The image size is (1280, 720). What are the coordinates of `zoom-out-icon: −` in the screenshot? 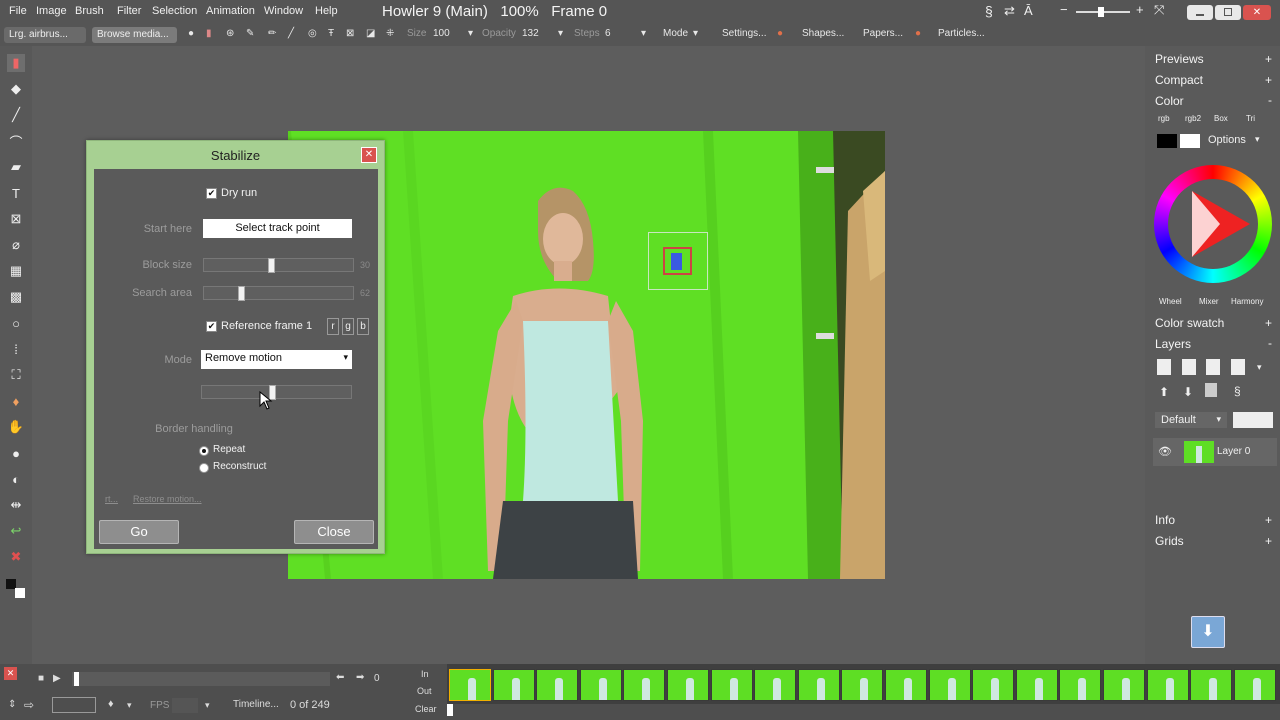 It's located at (1064, 9).